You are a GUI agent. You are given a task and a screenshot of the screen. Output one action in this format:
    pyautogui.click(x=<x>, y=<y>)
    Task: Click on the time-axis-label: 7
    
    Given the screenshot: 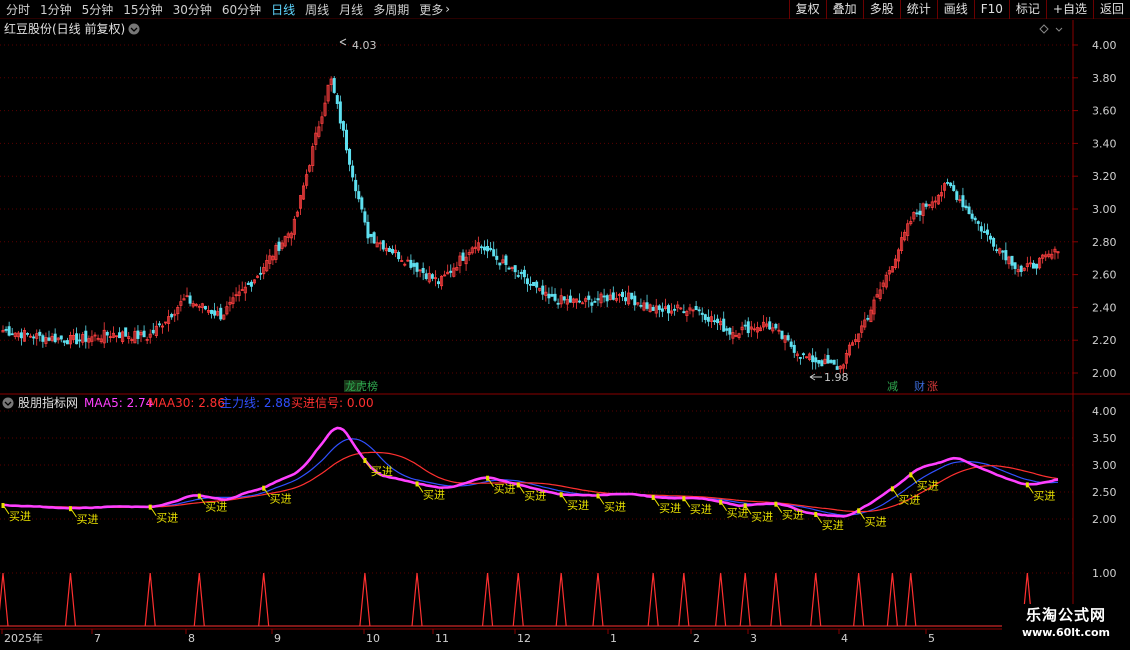 What is the action you would take?
    pyautogui.click(x=97, y=638)
    